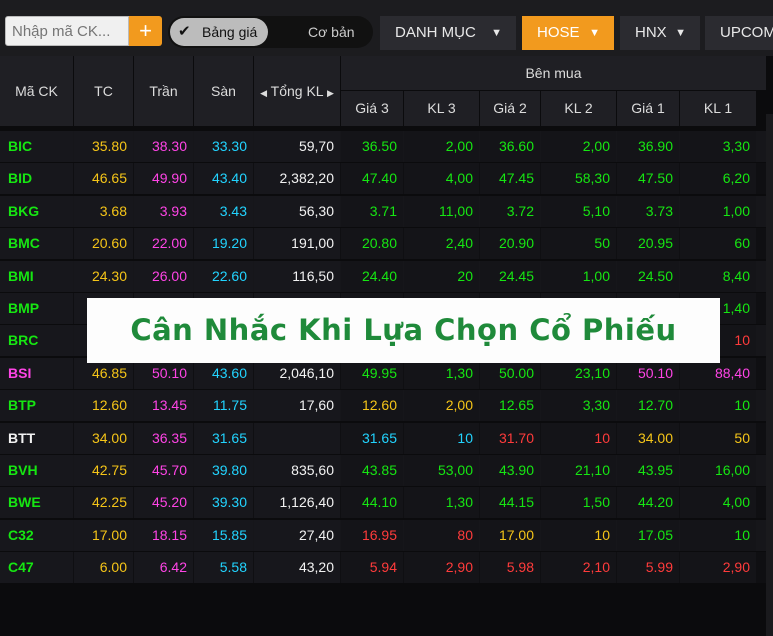  What do you see at coordinates (36, 178) in the screenshot?
I see `symbol-cell: BID` at bounding box center [36, 178].